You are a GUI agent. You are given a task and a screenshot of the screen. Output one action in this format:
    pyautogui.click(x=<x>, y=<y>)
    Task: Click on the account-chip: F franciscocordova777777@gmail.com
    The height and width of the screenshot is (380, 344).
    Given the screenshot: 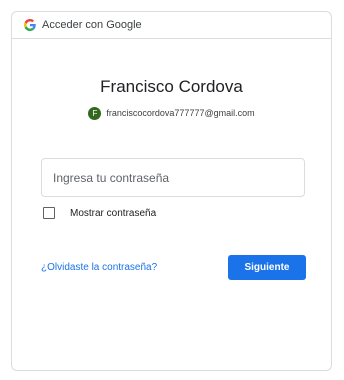 What is the action you would take?
    pyautogui.click(x=171, y=113)
    